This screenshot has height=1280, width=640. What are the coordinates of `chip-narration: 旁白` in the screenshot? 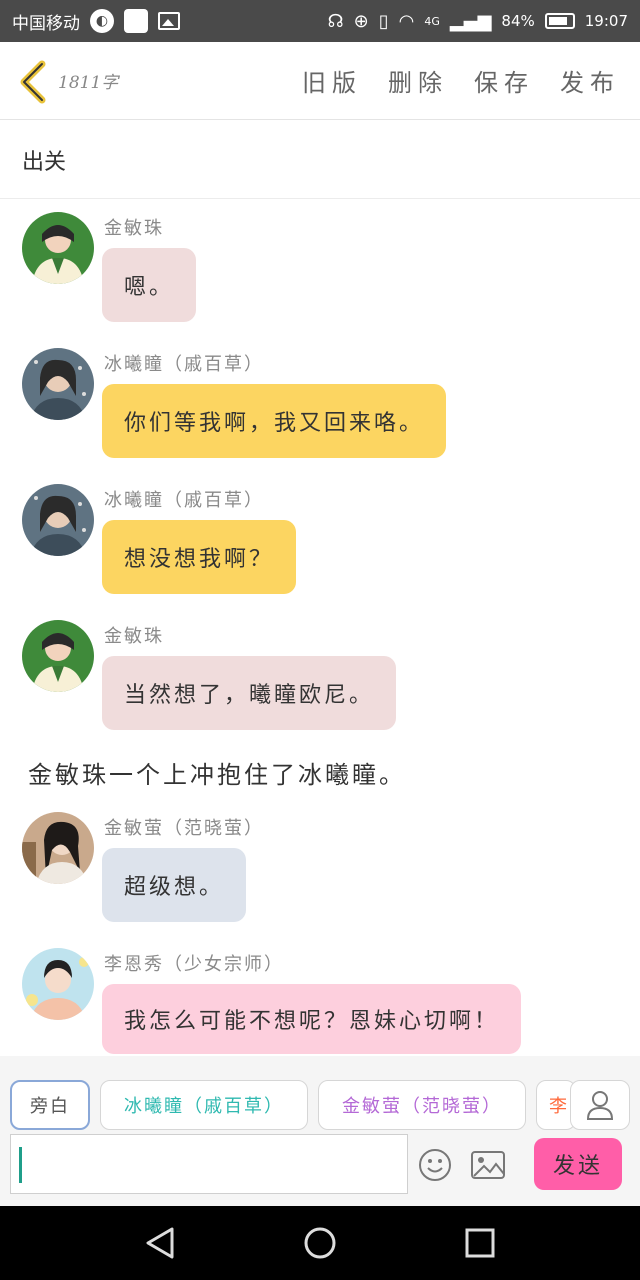 It's located at (50, 1105).